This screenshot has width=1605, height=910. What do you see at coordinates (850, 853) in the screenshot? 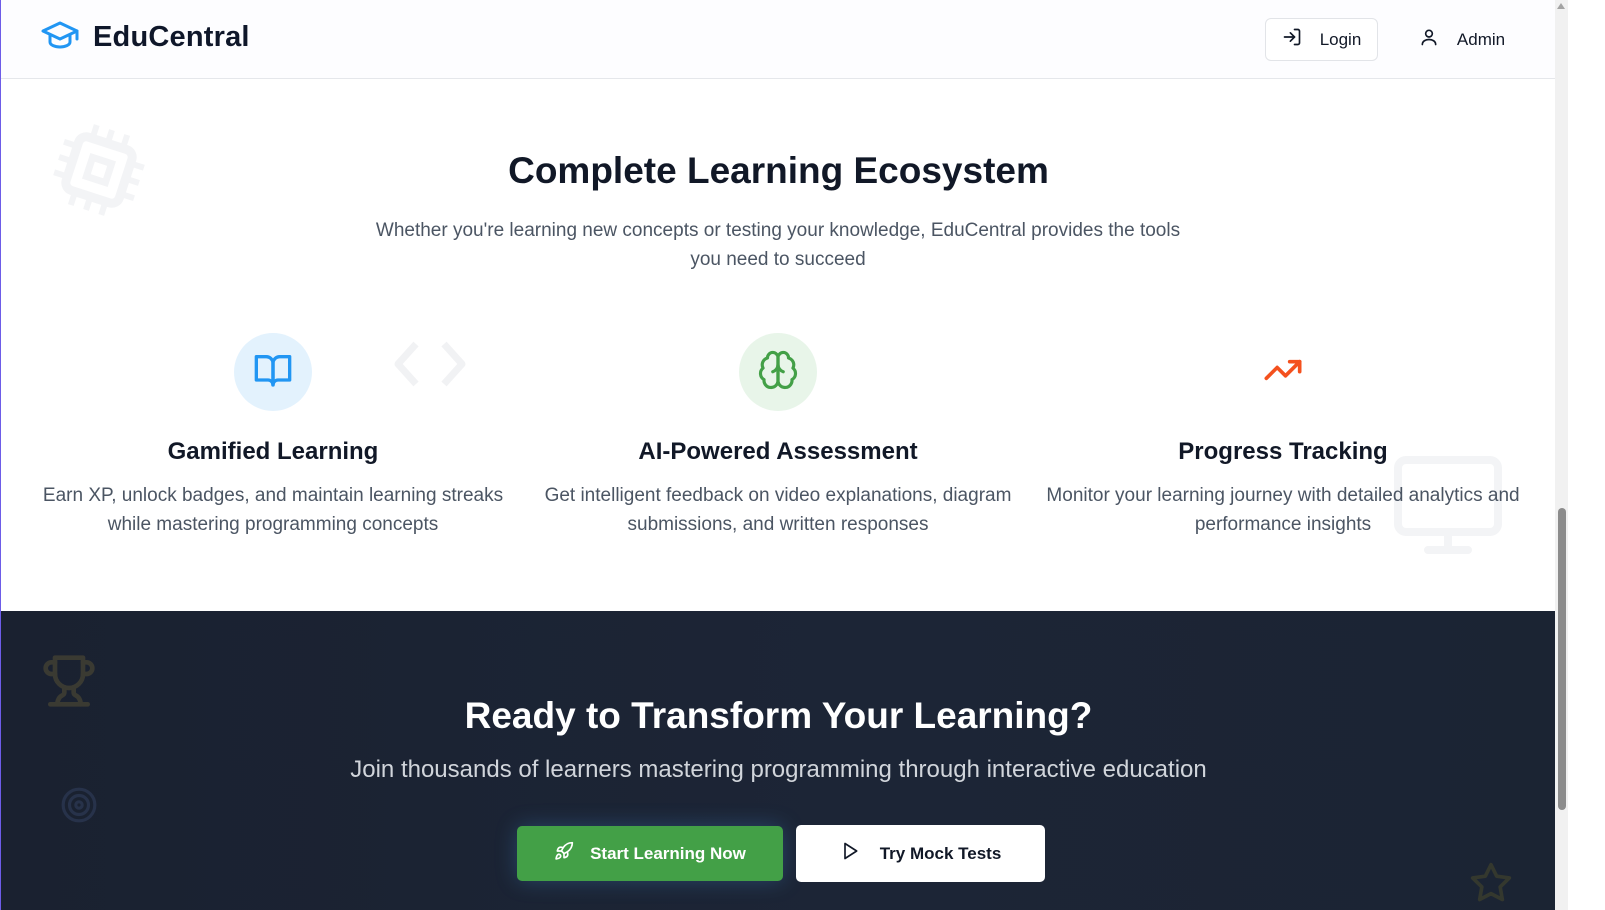
I see `play-icon` at bounding box center [850, 853].